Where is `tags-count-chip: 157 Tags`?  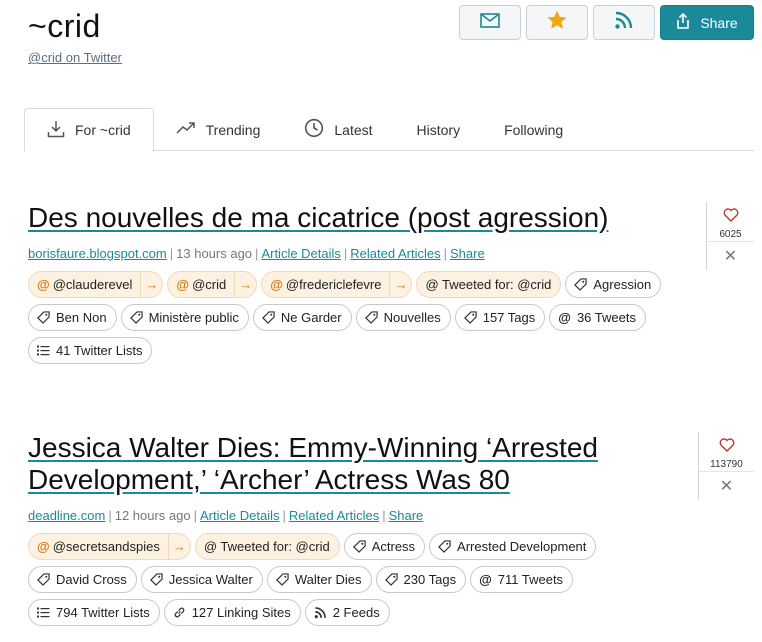 tags-count-chip: 157 Tags is located at coordinates (500, 317).